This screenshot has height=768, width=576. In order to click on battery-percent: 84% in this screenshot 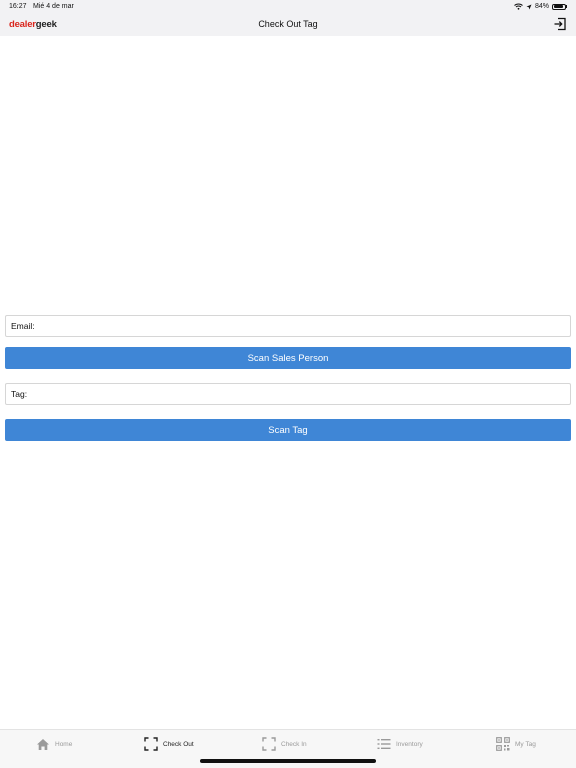, I will do `click(541, 6)`.